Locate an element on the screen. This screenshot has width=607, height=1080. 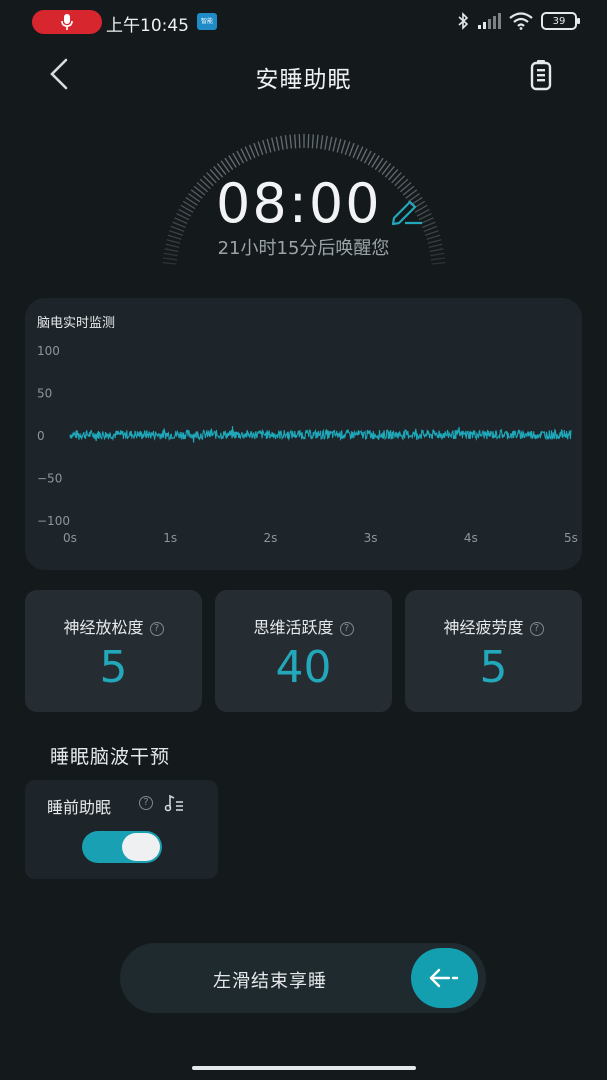
arrow-left-icon is located at coordinates (444, 978).